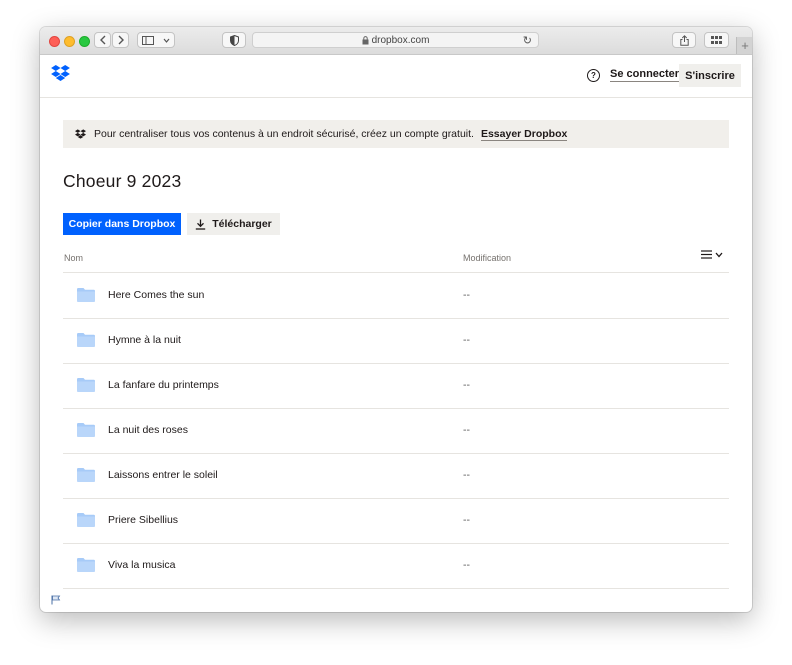  What do you see at coordinates (201, 224) in the screenshot?
I see `download-icon` at bounding box center [201, 224].